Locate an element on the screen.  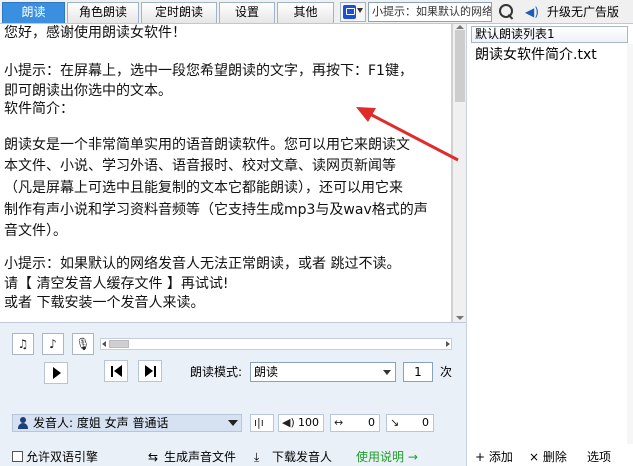
text-line: 或者 下载安装一个发音人来读。 is located at coordinates (104, 303).